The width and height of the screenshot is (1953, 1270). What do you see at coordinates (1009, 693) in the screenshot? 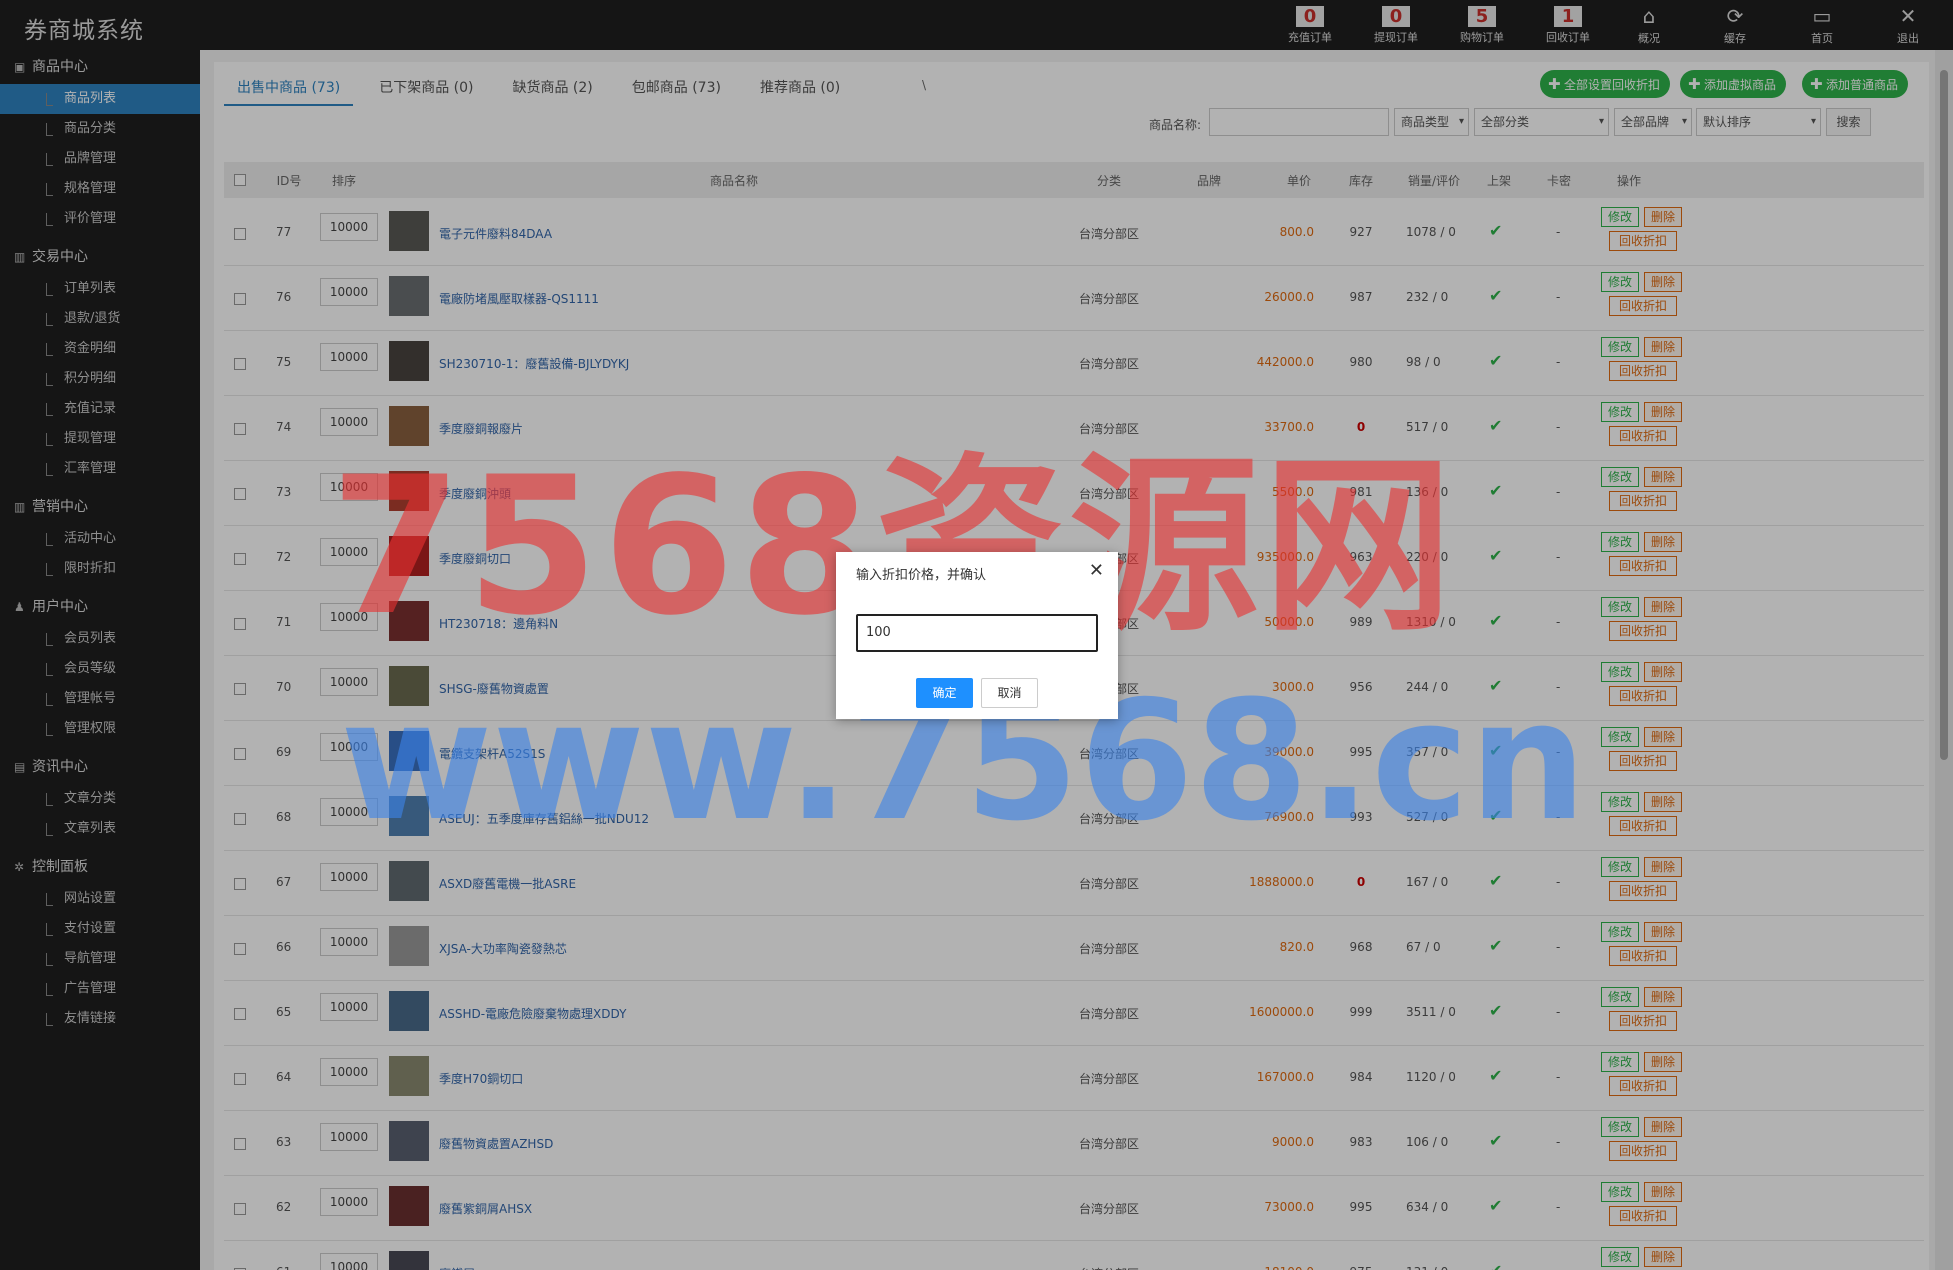
I see `cancel-button: 取消` at bounding box center [1009, 693].